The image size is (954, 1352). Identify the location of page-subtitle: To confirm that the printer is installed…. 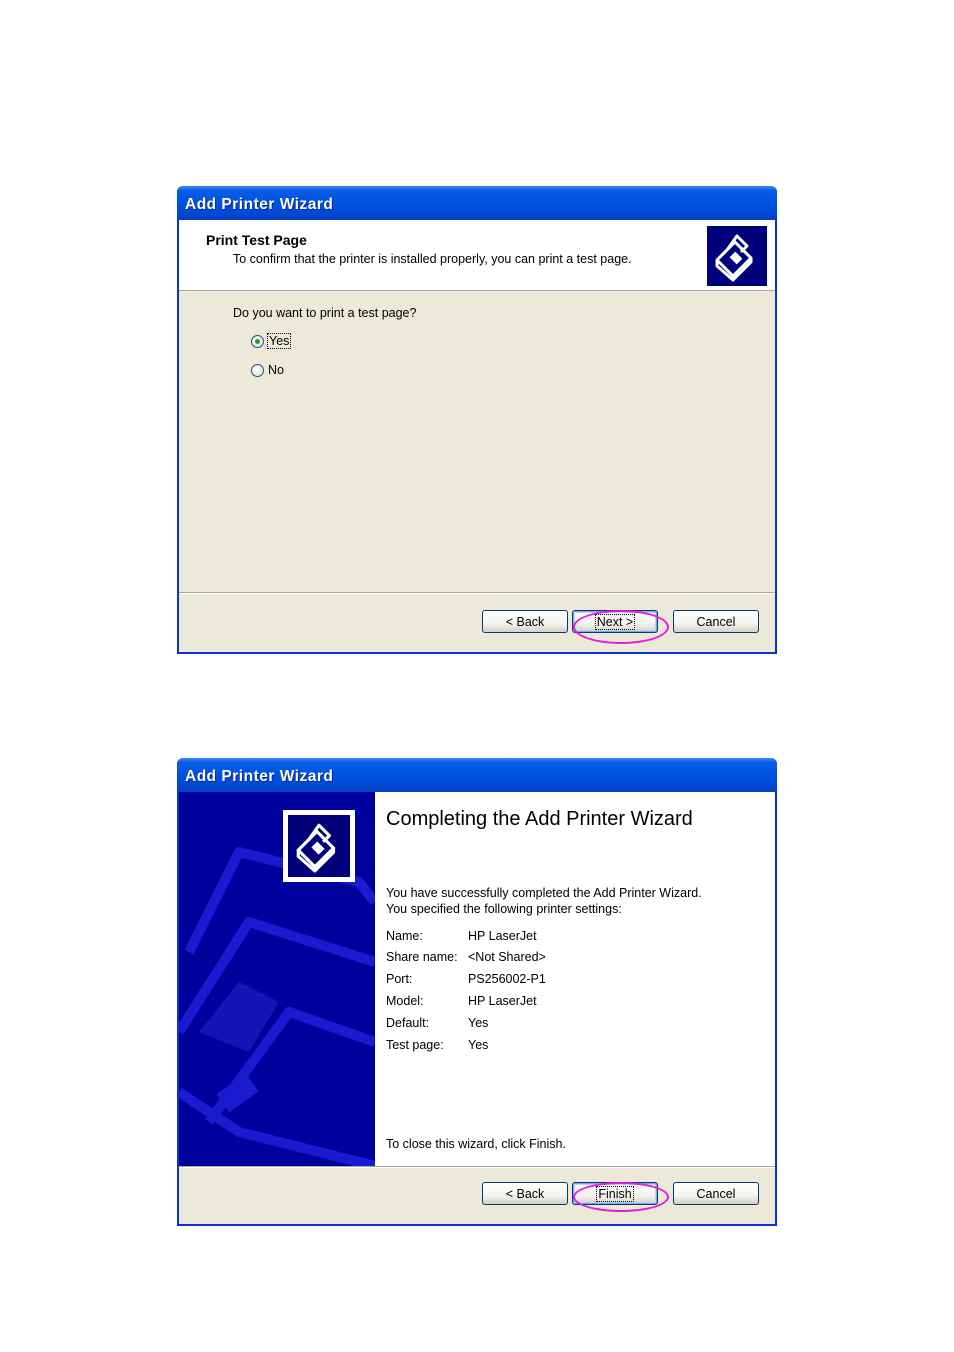
(432, 259).